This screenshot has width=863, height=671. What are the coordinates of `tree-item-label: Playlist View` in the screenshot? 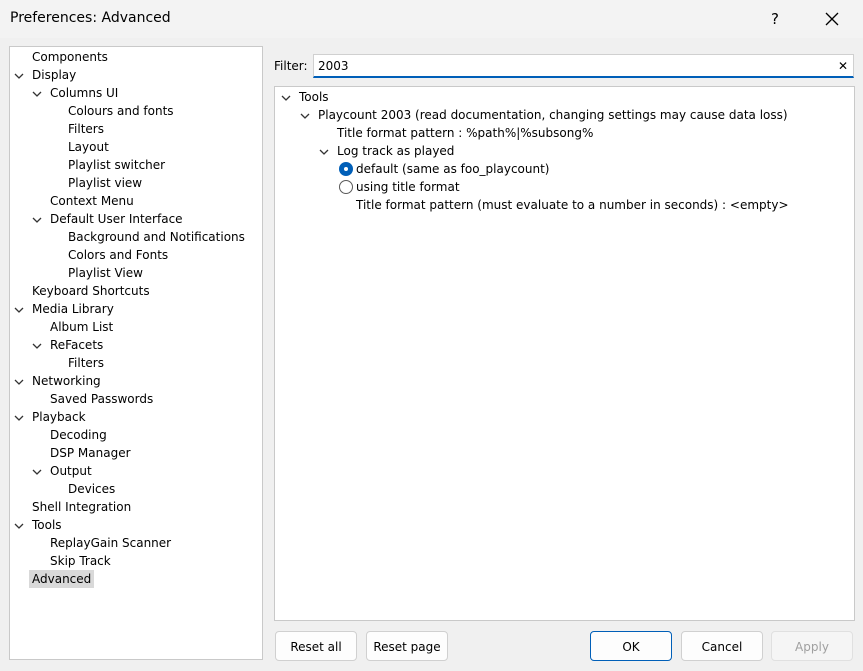 It's located at (105, 273).